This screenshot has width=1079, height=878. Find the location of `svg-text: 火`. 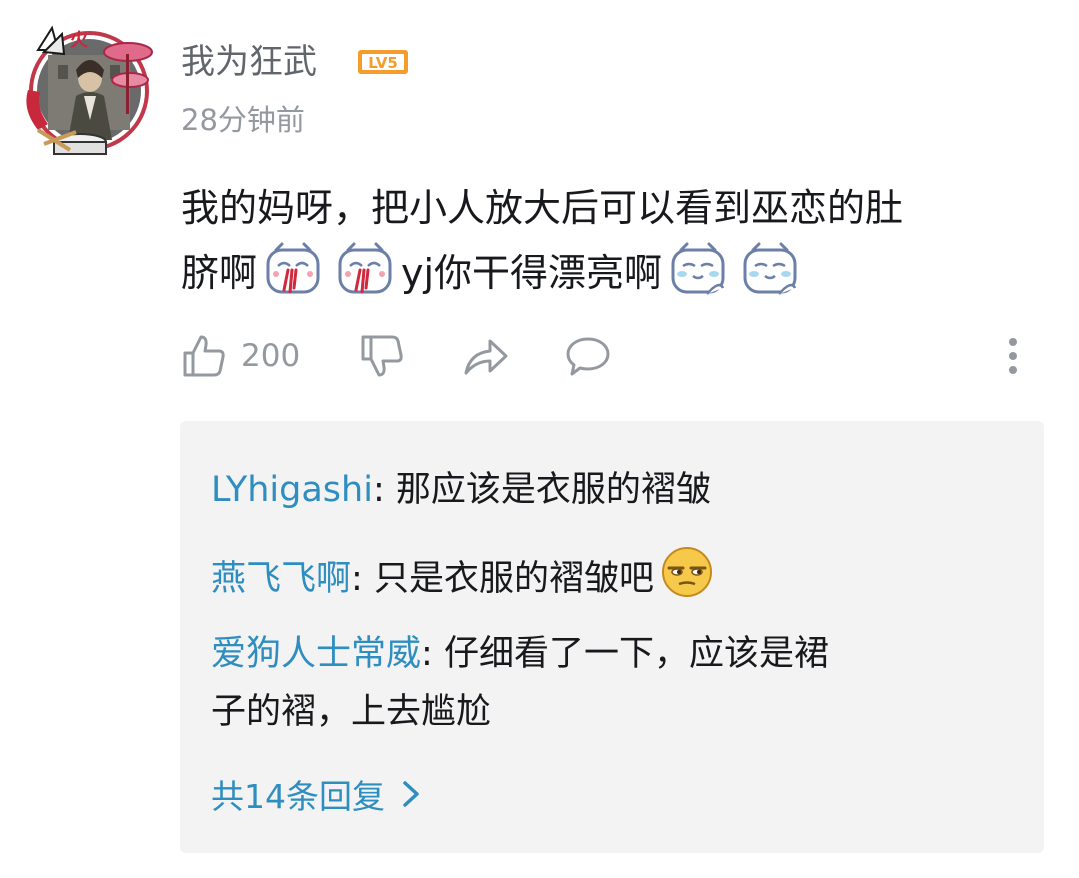

svg-text: 火 is located at coordinates (79, 40).